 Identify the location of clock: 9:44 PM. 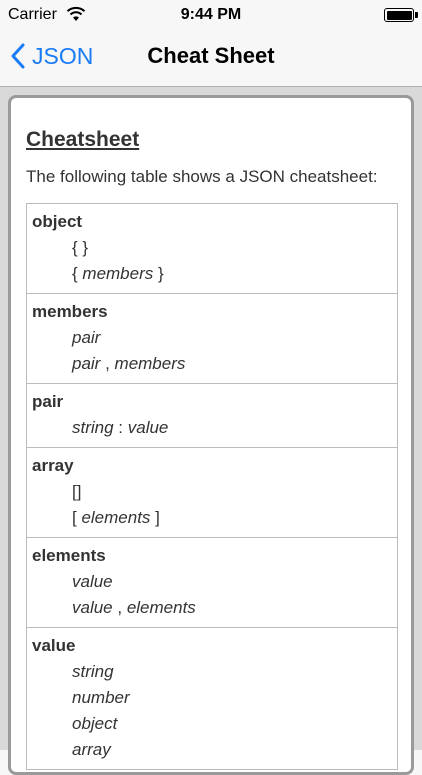
(211, 14).